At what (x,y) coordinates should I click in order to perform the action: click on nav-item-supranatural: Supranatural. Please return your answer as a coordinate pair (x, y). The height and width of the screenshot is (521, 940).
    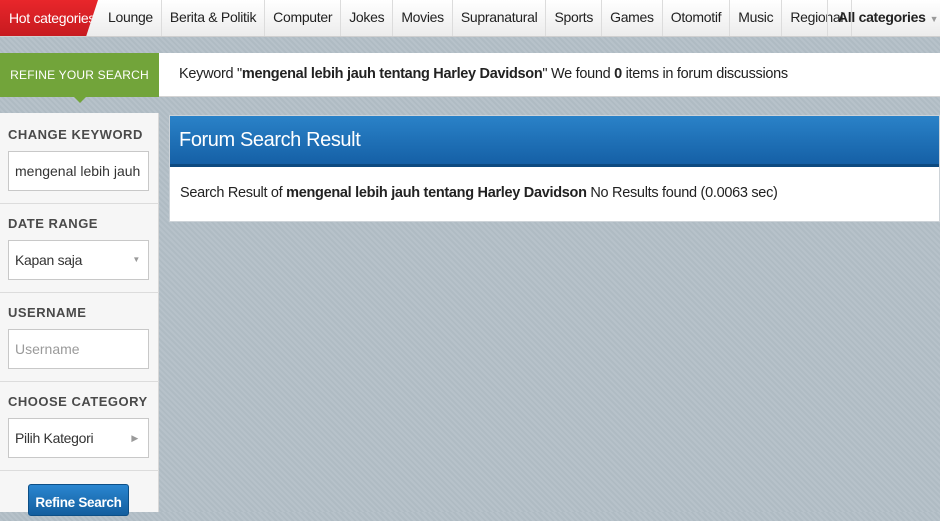
    Looking at the image, I should click on (500, 18).